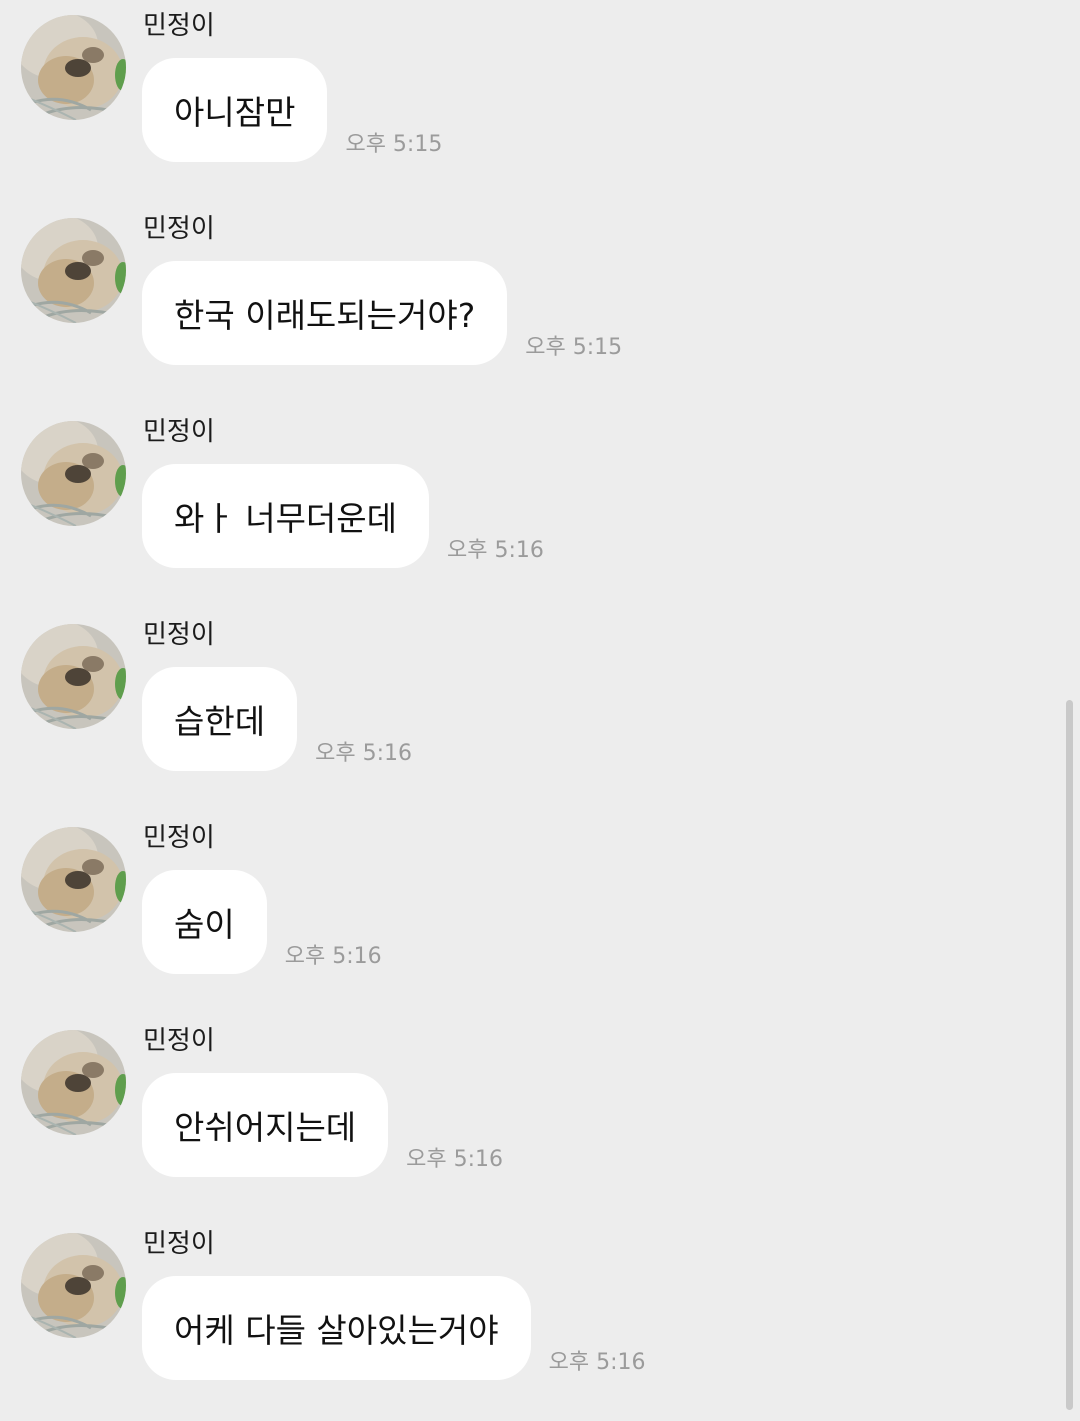  I want to click on message-item: 민정이 아니잠만 오후 5:15, so click(530, 101).